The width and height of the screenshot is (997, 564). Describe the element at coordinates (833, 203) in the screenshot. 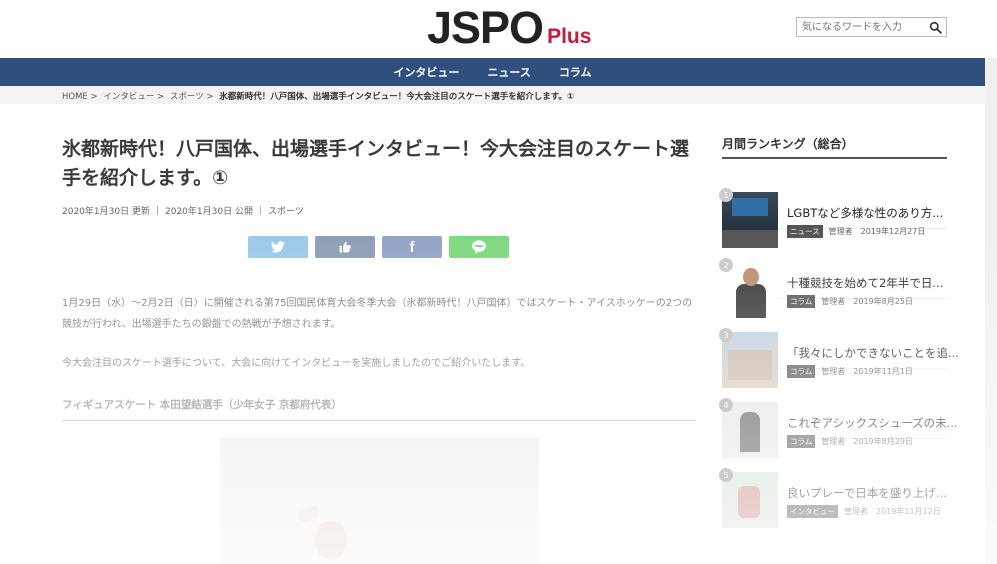

I see `ranking-item: 1 LGBTなど多様な性のあり方... ニュース 管理者 2019年12月27日` at that location.